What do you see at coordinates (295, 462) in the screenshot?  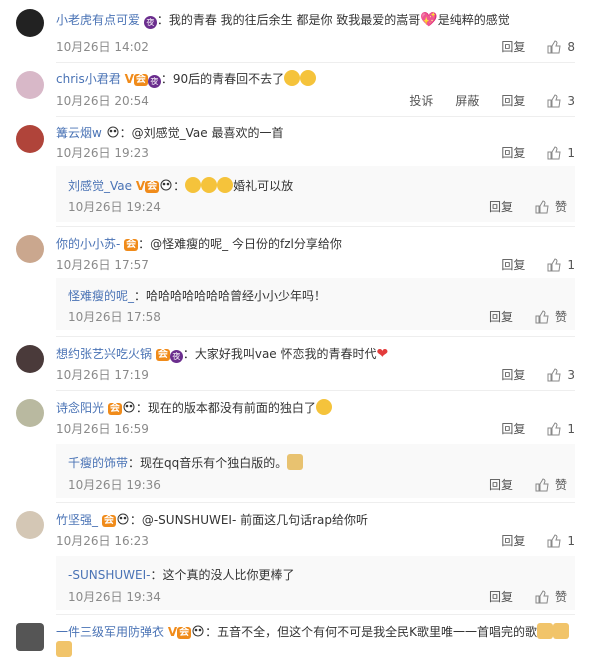 I see `dog-emoji-icon` at bounding box center [295, 462].